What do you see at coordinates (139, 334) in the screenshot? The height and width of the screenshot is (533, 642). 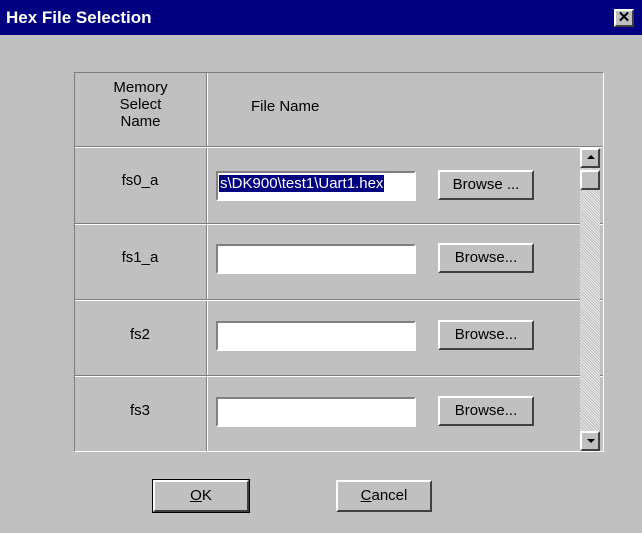 I see `row-label-fs2: fs2` at bounding box center [139, 334].